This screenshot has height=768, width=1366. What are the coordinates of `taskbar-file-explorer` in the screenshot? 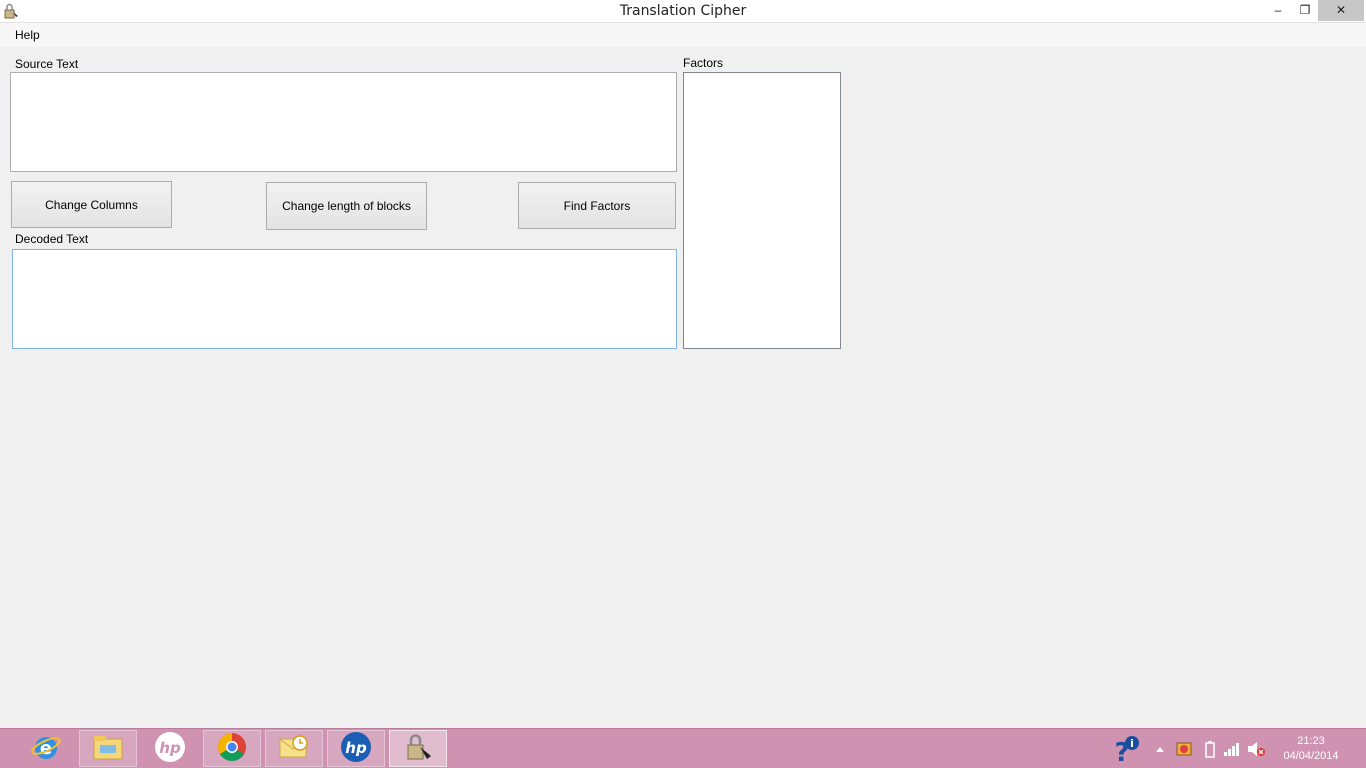 It's located at (108, 748).